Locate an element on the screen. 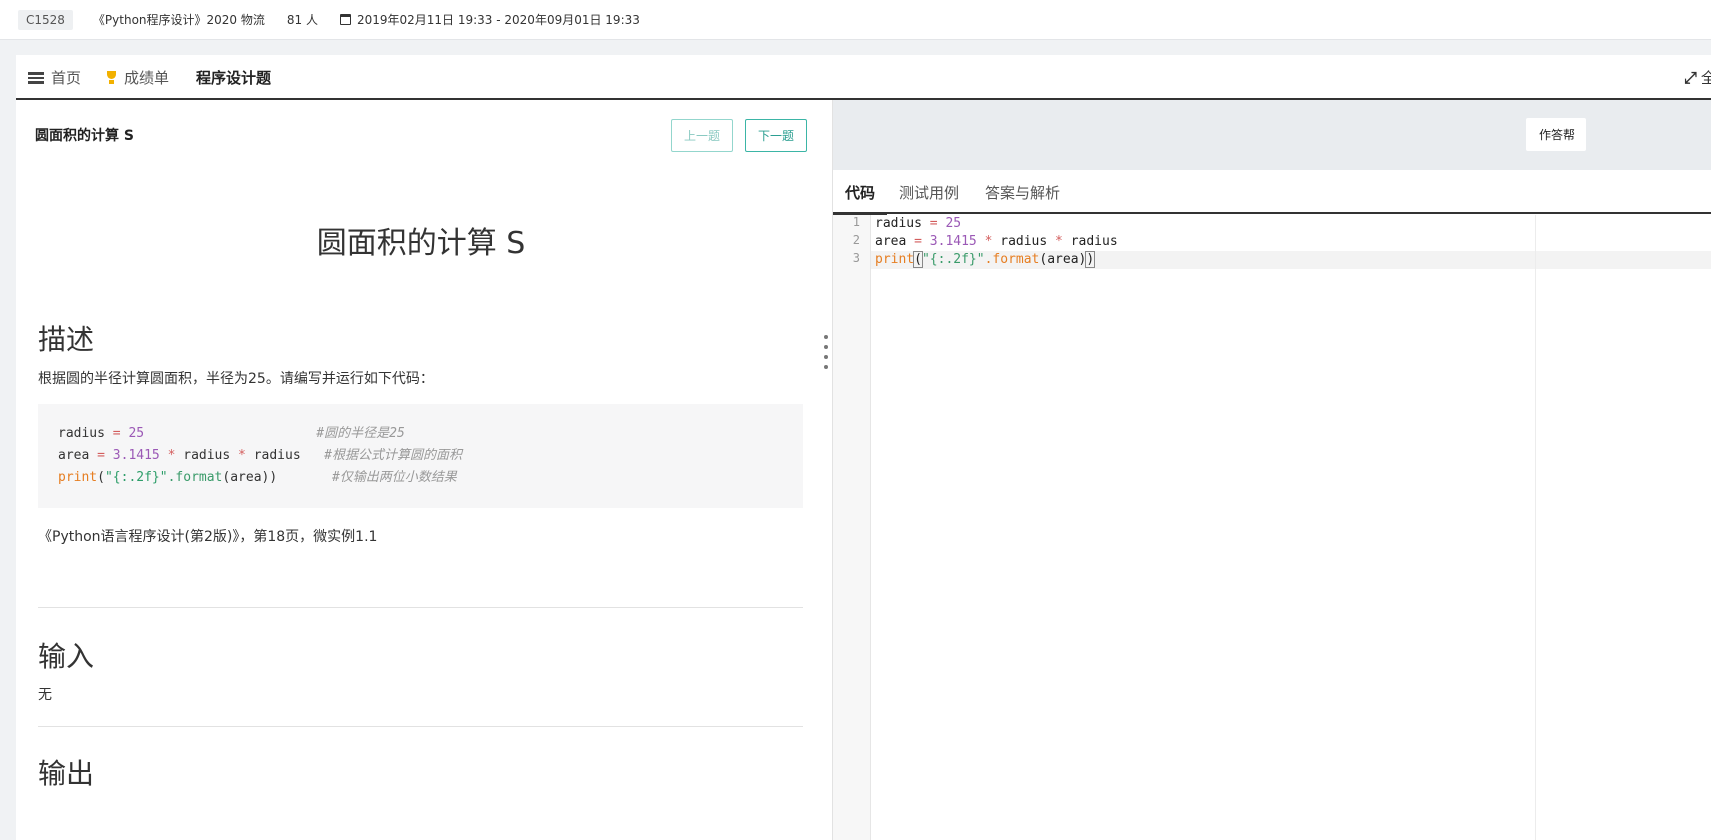  description-text: 根据圆的半径计算圆面积，半径为25。请编写并运行如下代码： is located at coordinates (236, 379).